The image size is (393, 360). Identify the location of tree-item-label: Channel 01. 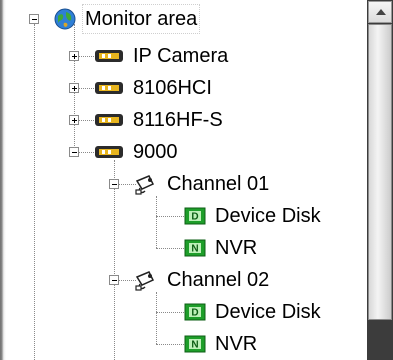
(218, 184).